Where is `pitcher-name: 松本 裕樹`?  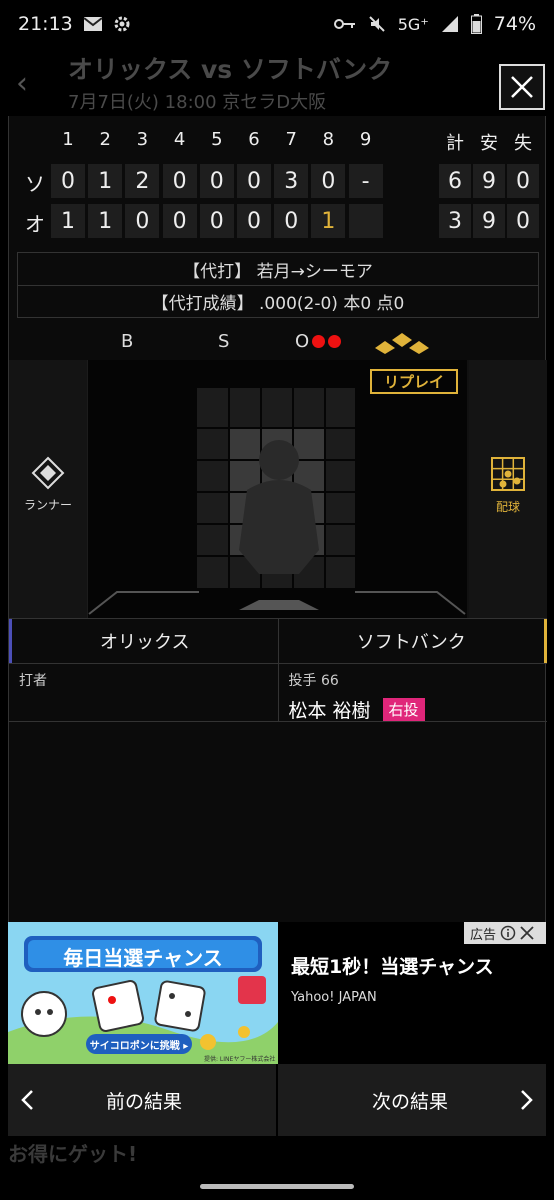
pitcher-name: 松本 裕樹 is located at coordinates (330, 709).